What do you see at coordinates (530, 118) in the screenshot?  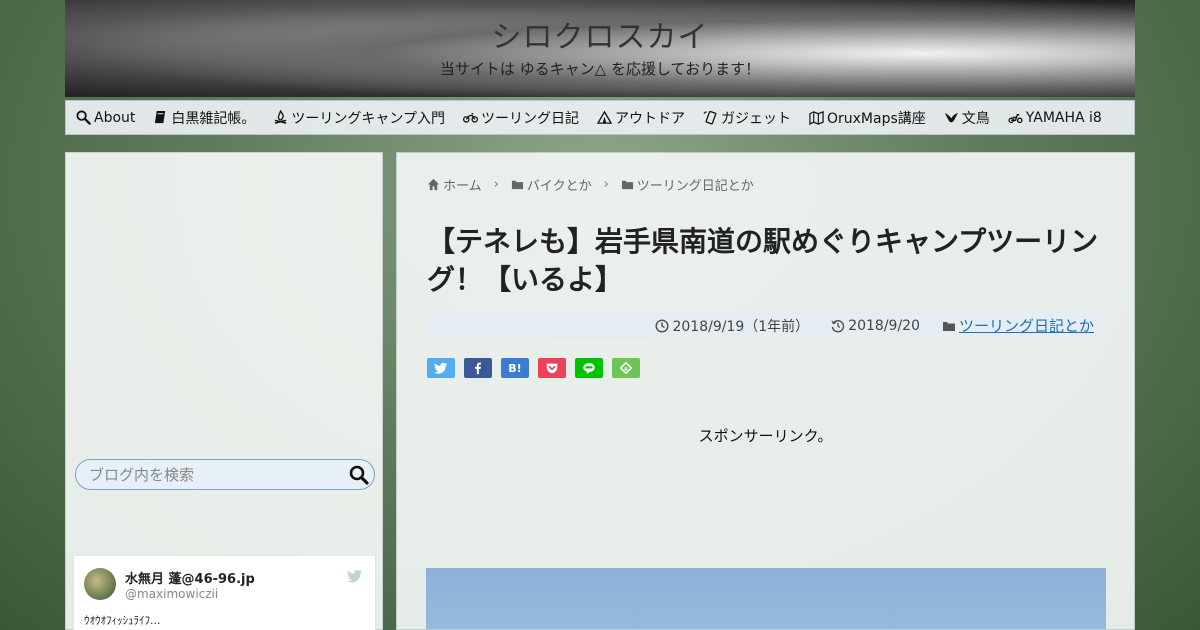 I see `nav-item-label: ツーリング日記` at bounding box center [530, 118].